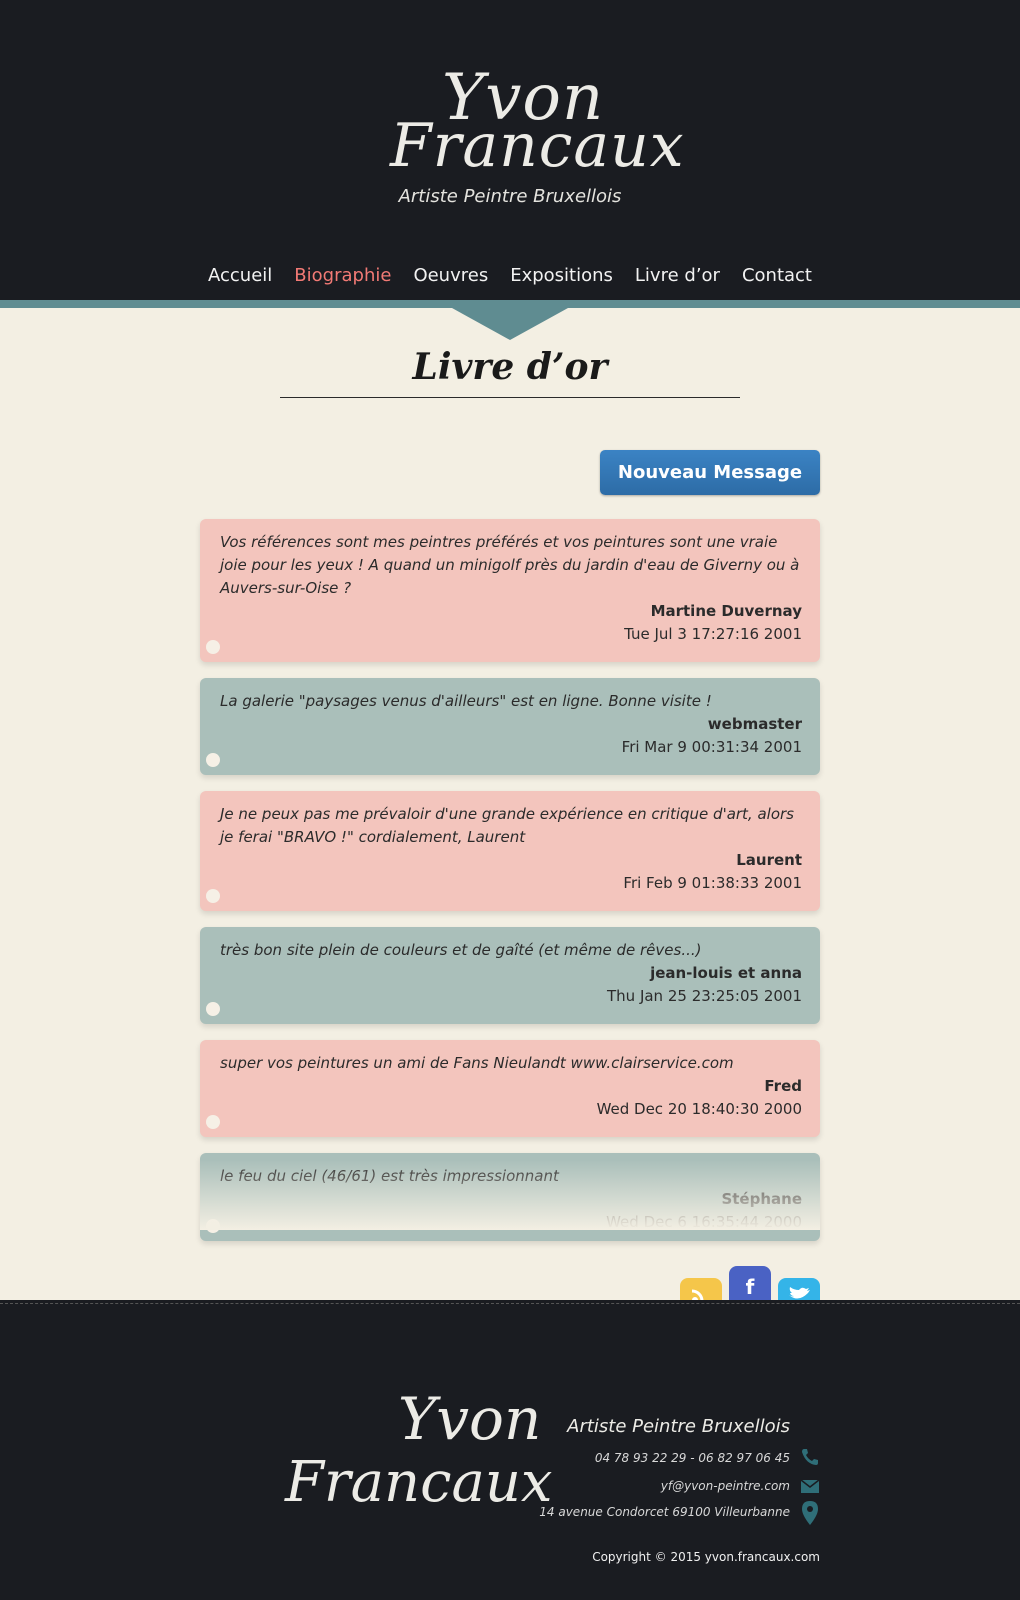 The width and height of the screenshot is (1020, 1600). What do you see at coordinates (810, 1486) in the screenshot?
I see `envelope-icon` at bounding box center [810, 1486].